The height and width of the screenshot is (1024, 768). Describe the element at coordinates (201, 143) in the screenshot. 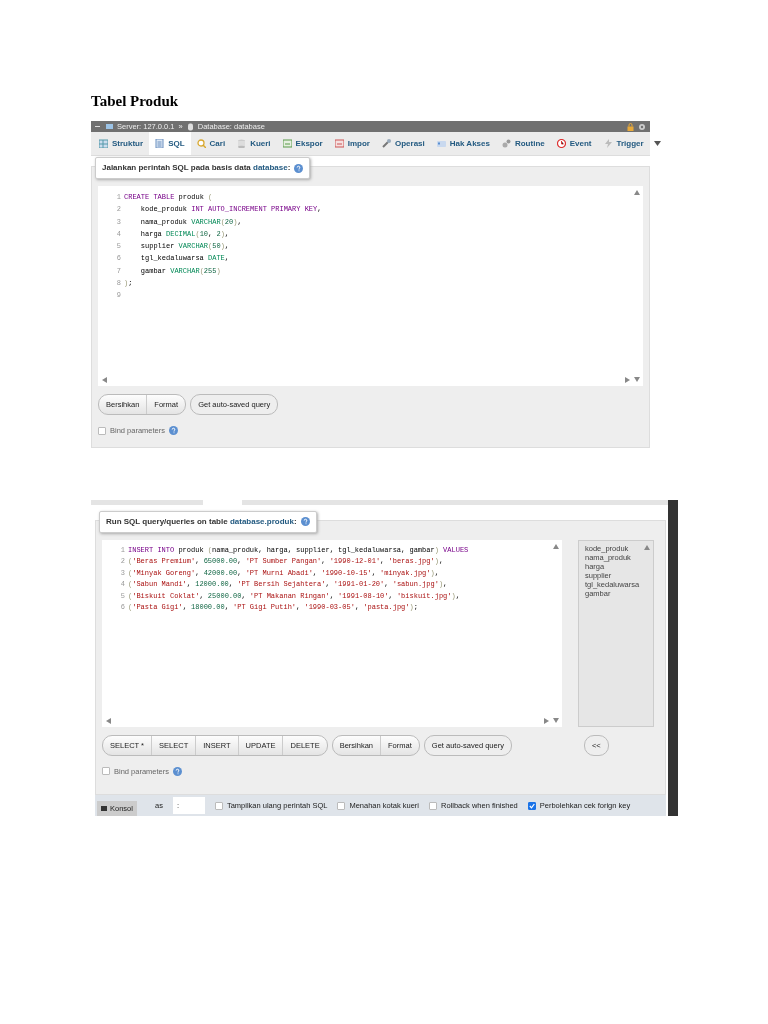

I see `search-icon` at that location.